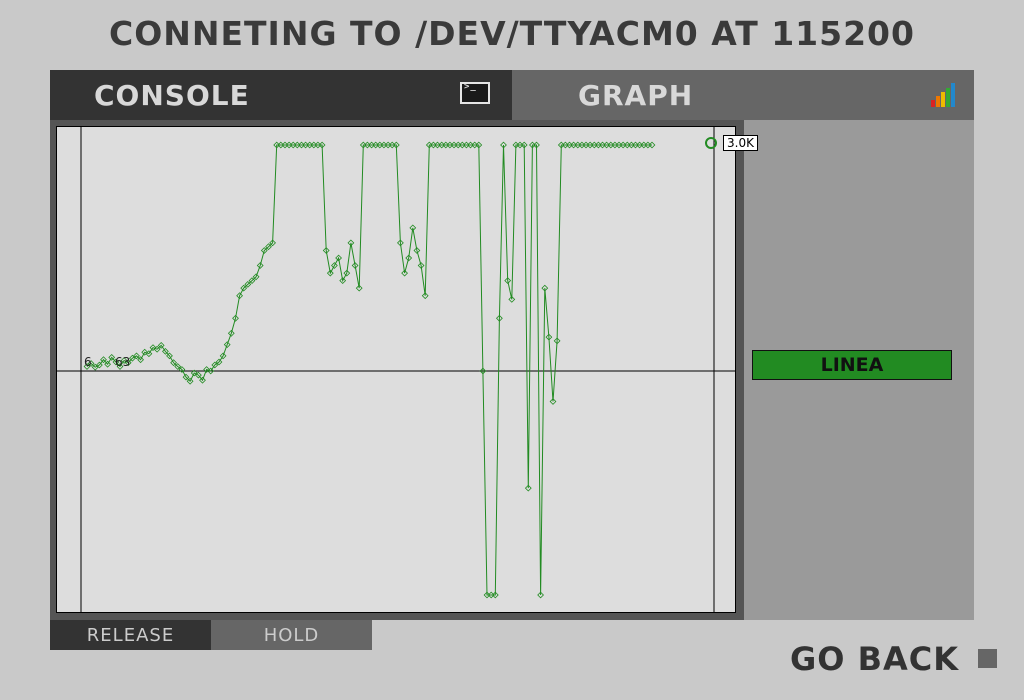 The height and width of the screenshot is (700, 1024). What do you see at coordinates (987, 658) in the screenshot?
I see `stop-icon` at bounding box center [987, 658].